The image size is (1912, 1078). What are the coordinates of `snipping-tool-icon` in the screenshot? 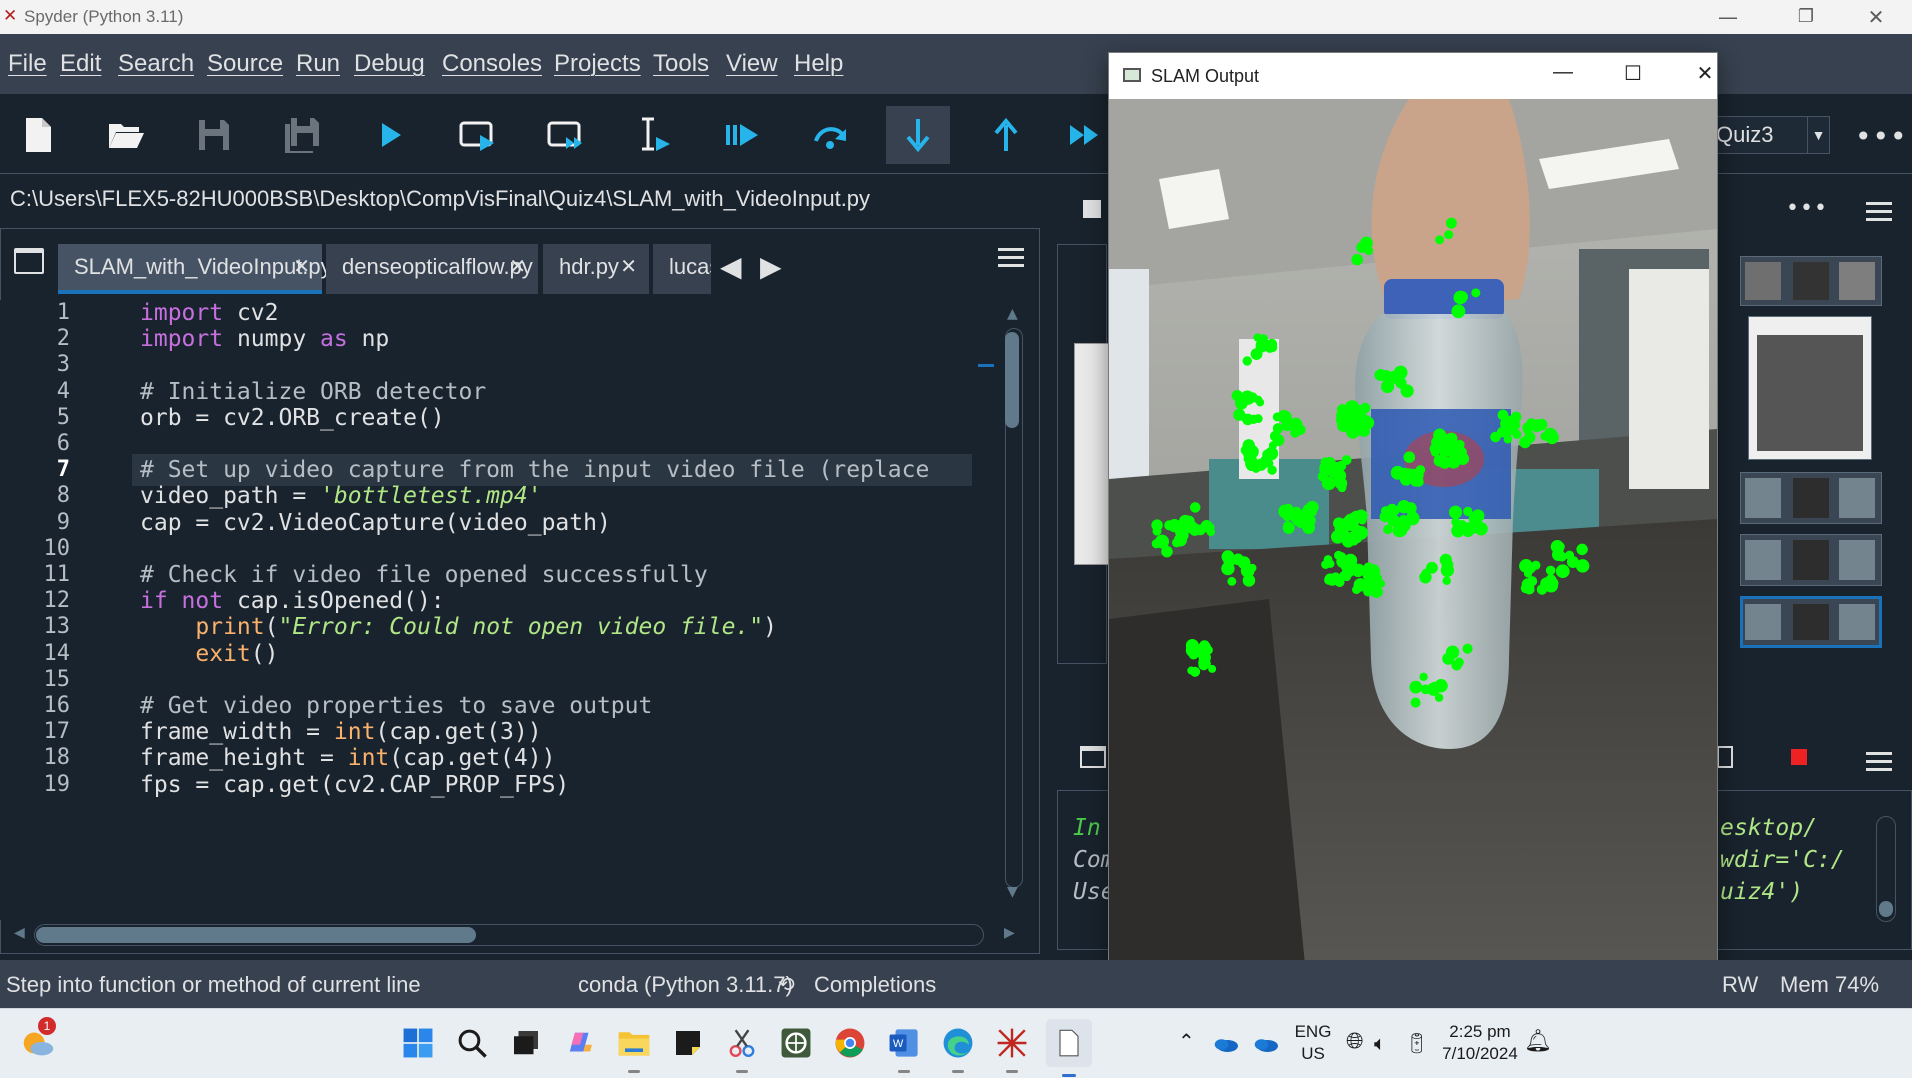 It's located at (742, 1048).